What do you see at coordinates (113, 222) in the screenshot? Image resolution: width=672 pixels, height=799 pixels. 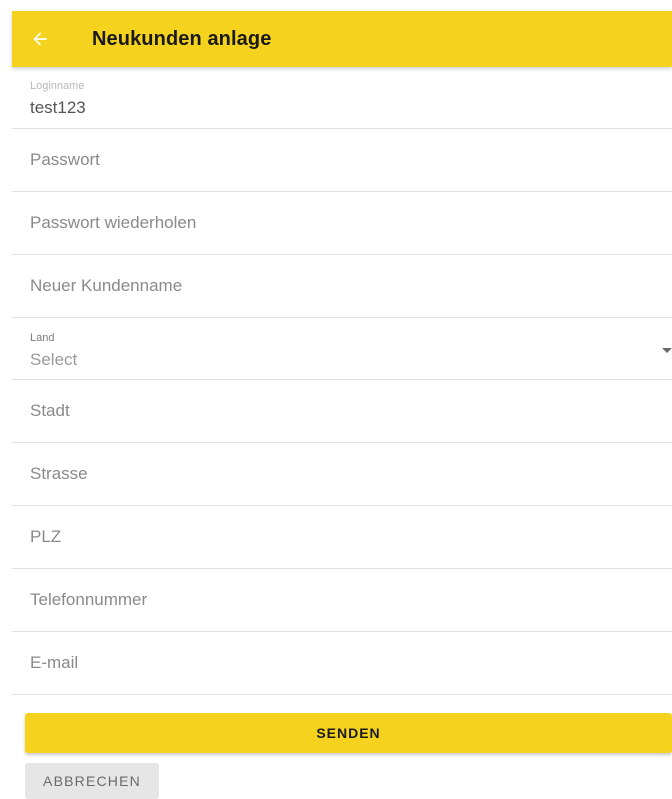 I see `password-repeat-placeholder: Passwort wiederholen` at bounding box center [113, 222].